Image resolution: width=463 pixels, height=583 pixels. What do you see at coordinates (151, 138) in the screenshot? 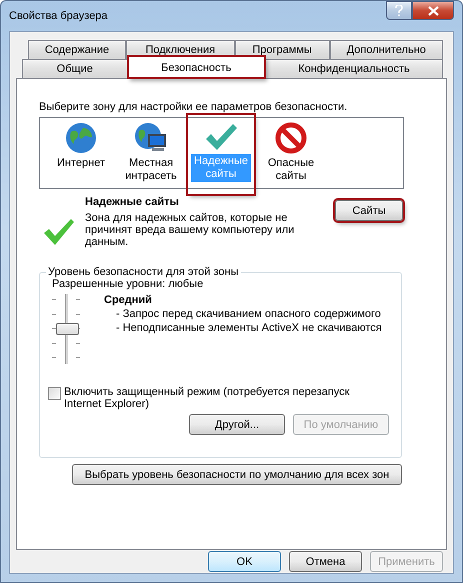
I see `globe-monitor-icon` at bounding box center [151, 138].